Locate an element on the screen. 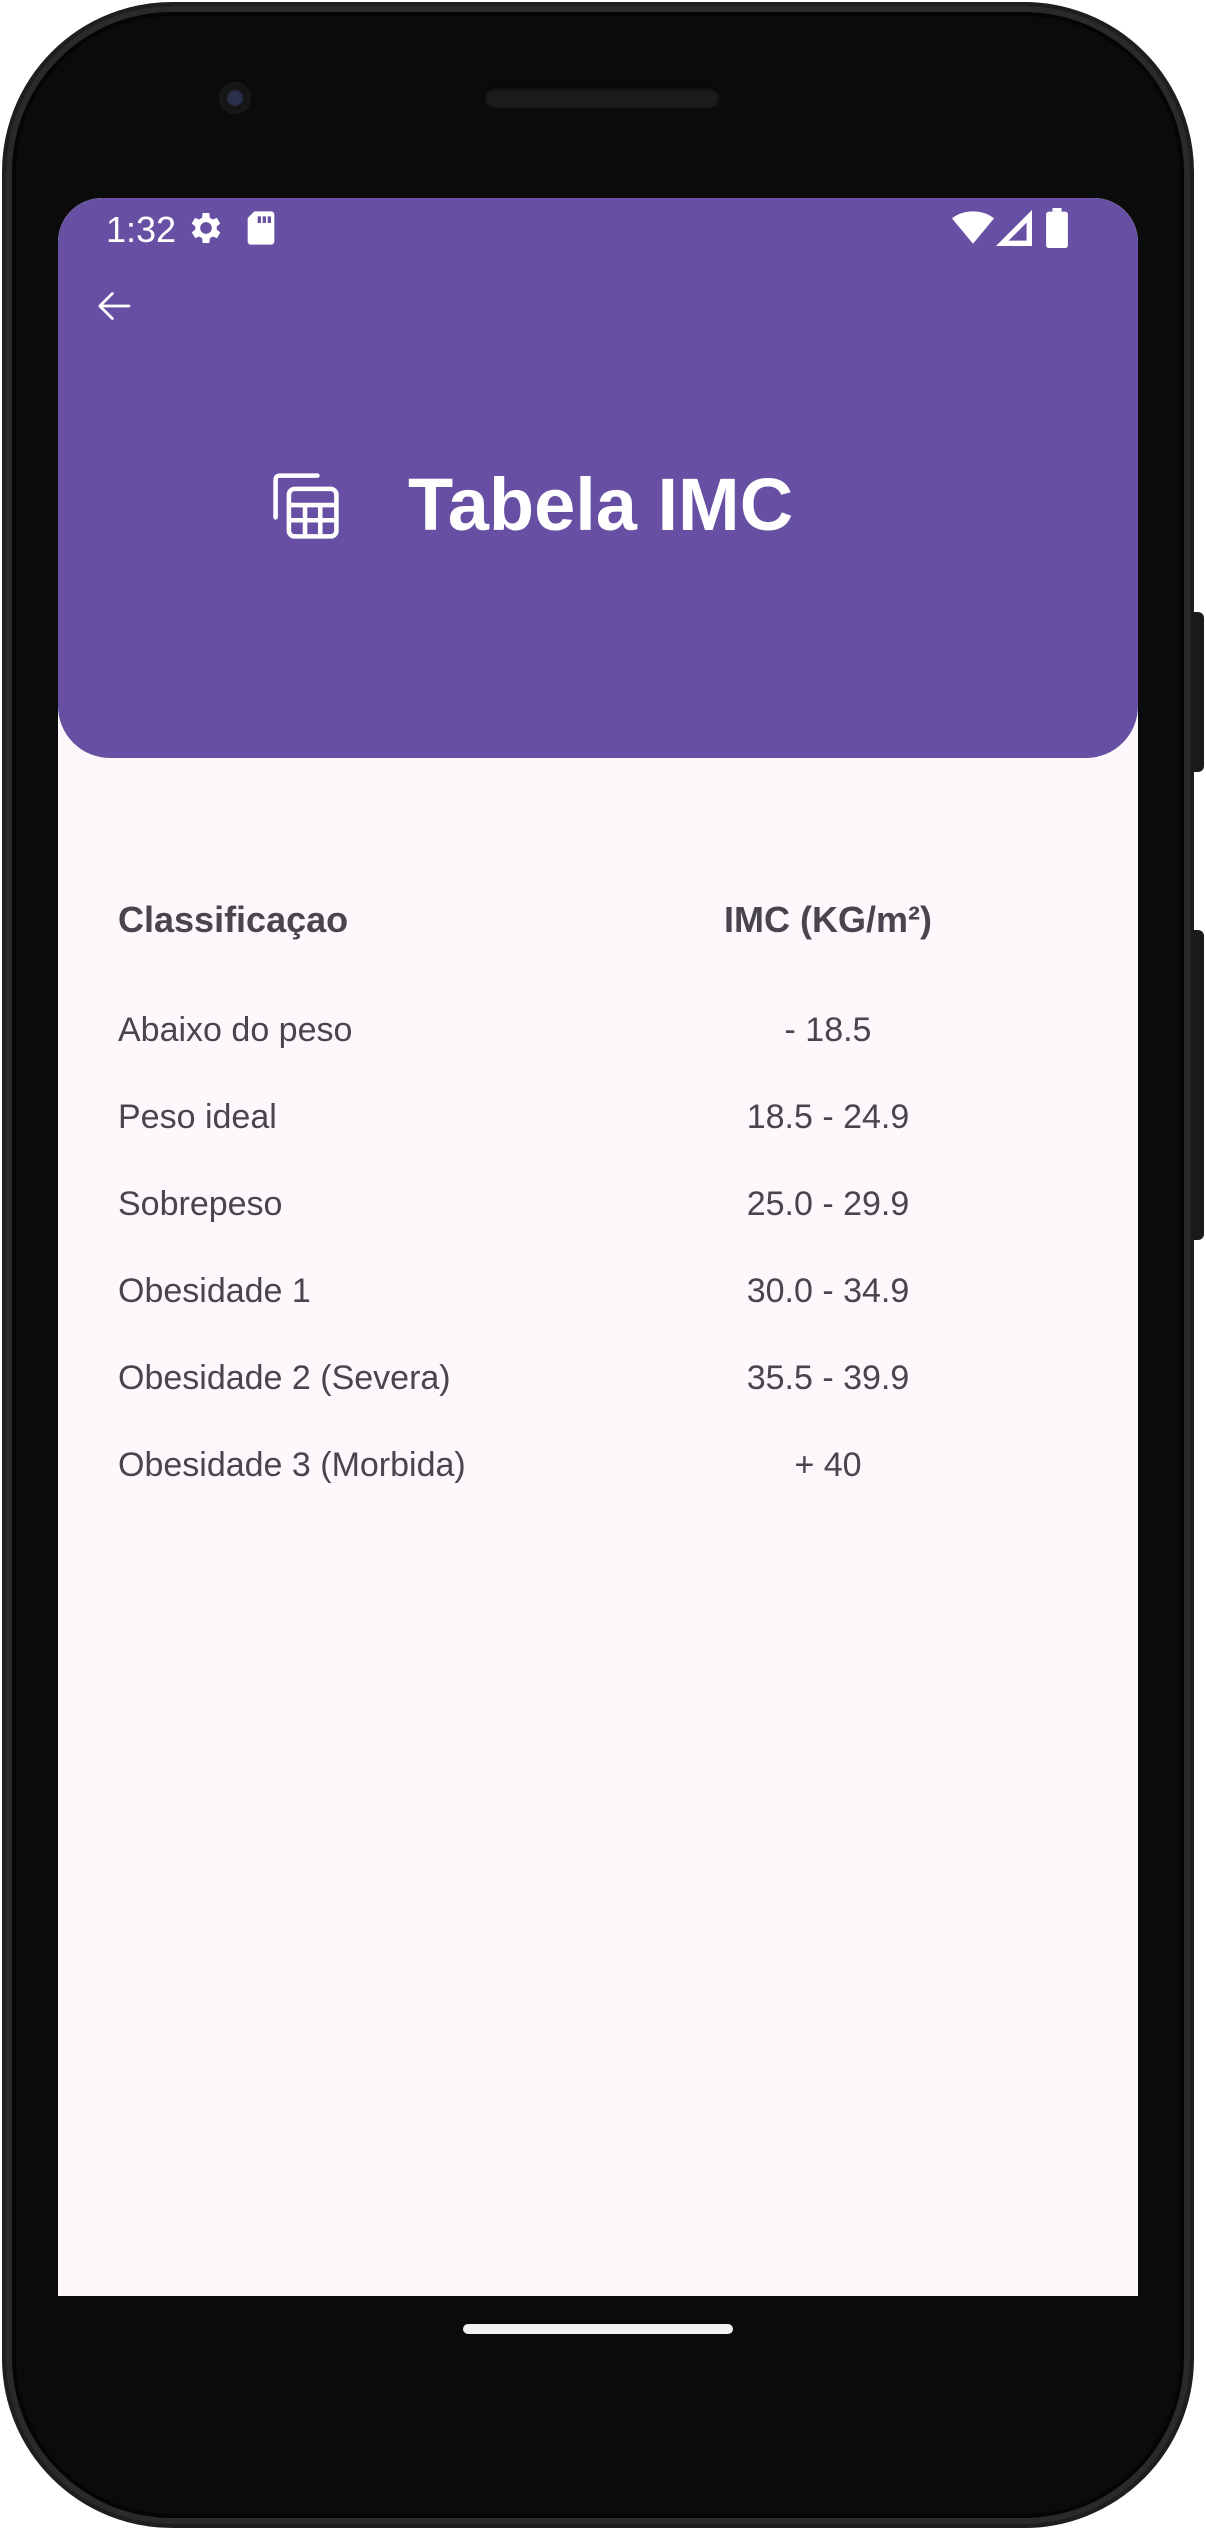 The width and height of the screenshot is (1206, 2533). page-title: Tabela IMC is located at coordinates (601, 504).